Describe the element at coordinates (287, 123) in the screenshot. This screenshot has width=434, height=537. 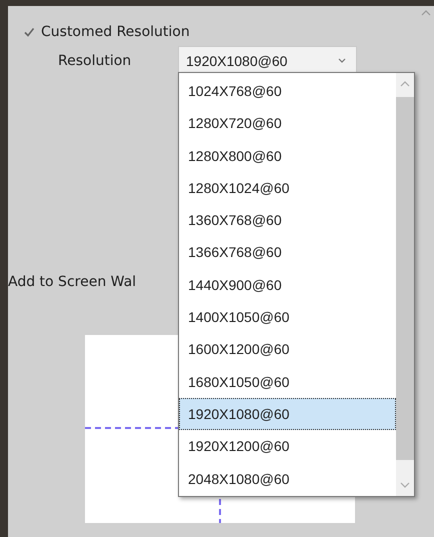
I see `resolution-option: 1280X720@60` at that location.